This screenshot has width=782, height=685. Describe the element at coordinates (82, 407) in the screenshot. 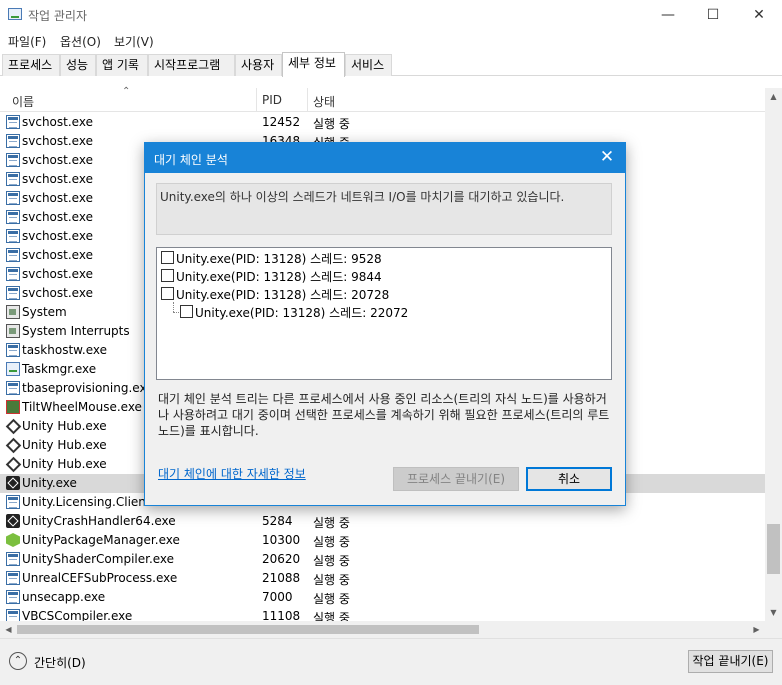

I see `process-name: TiltWheelMouse.exe` at that location.